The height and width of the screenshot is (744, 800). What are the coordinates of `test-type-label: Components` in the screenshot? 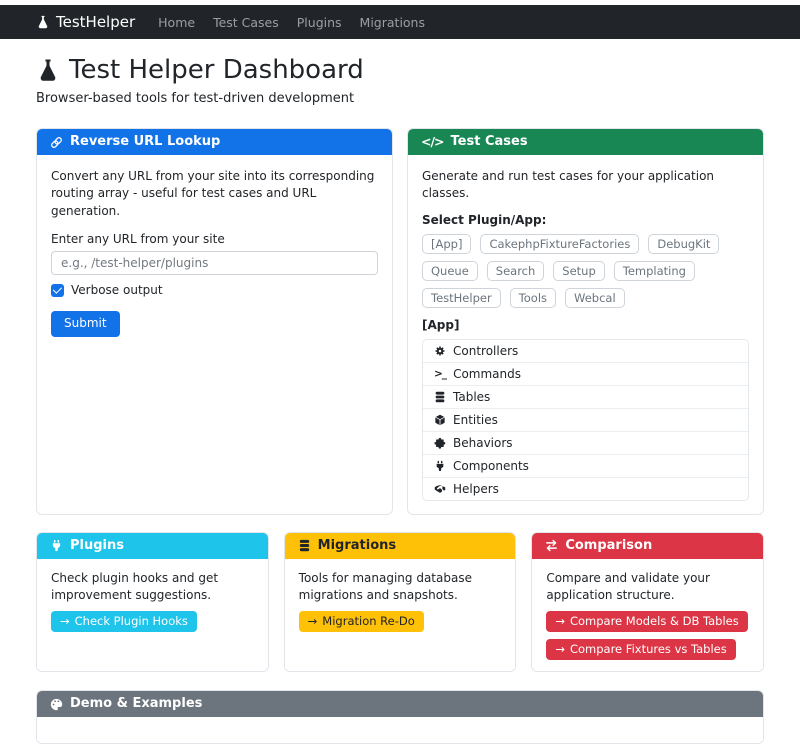 It's located at (491, 465).